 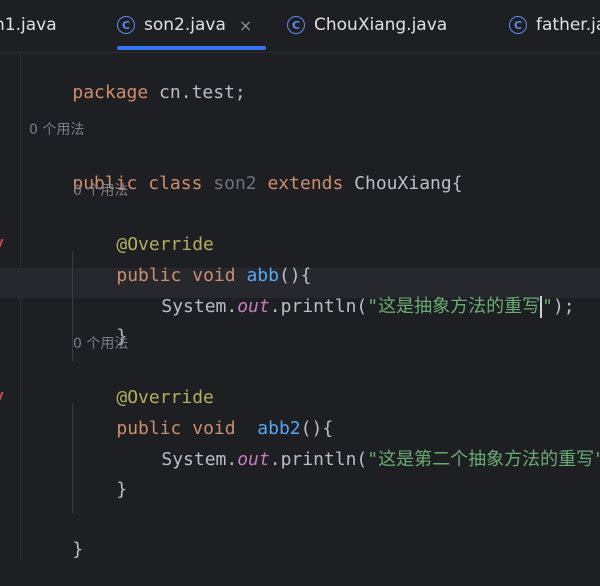 I want to click on code-line-method-abb: public void abb(){, so click(x=214, y=275).